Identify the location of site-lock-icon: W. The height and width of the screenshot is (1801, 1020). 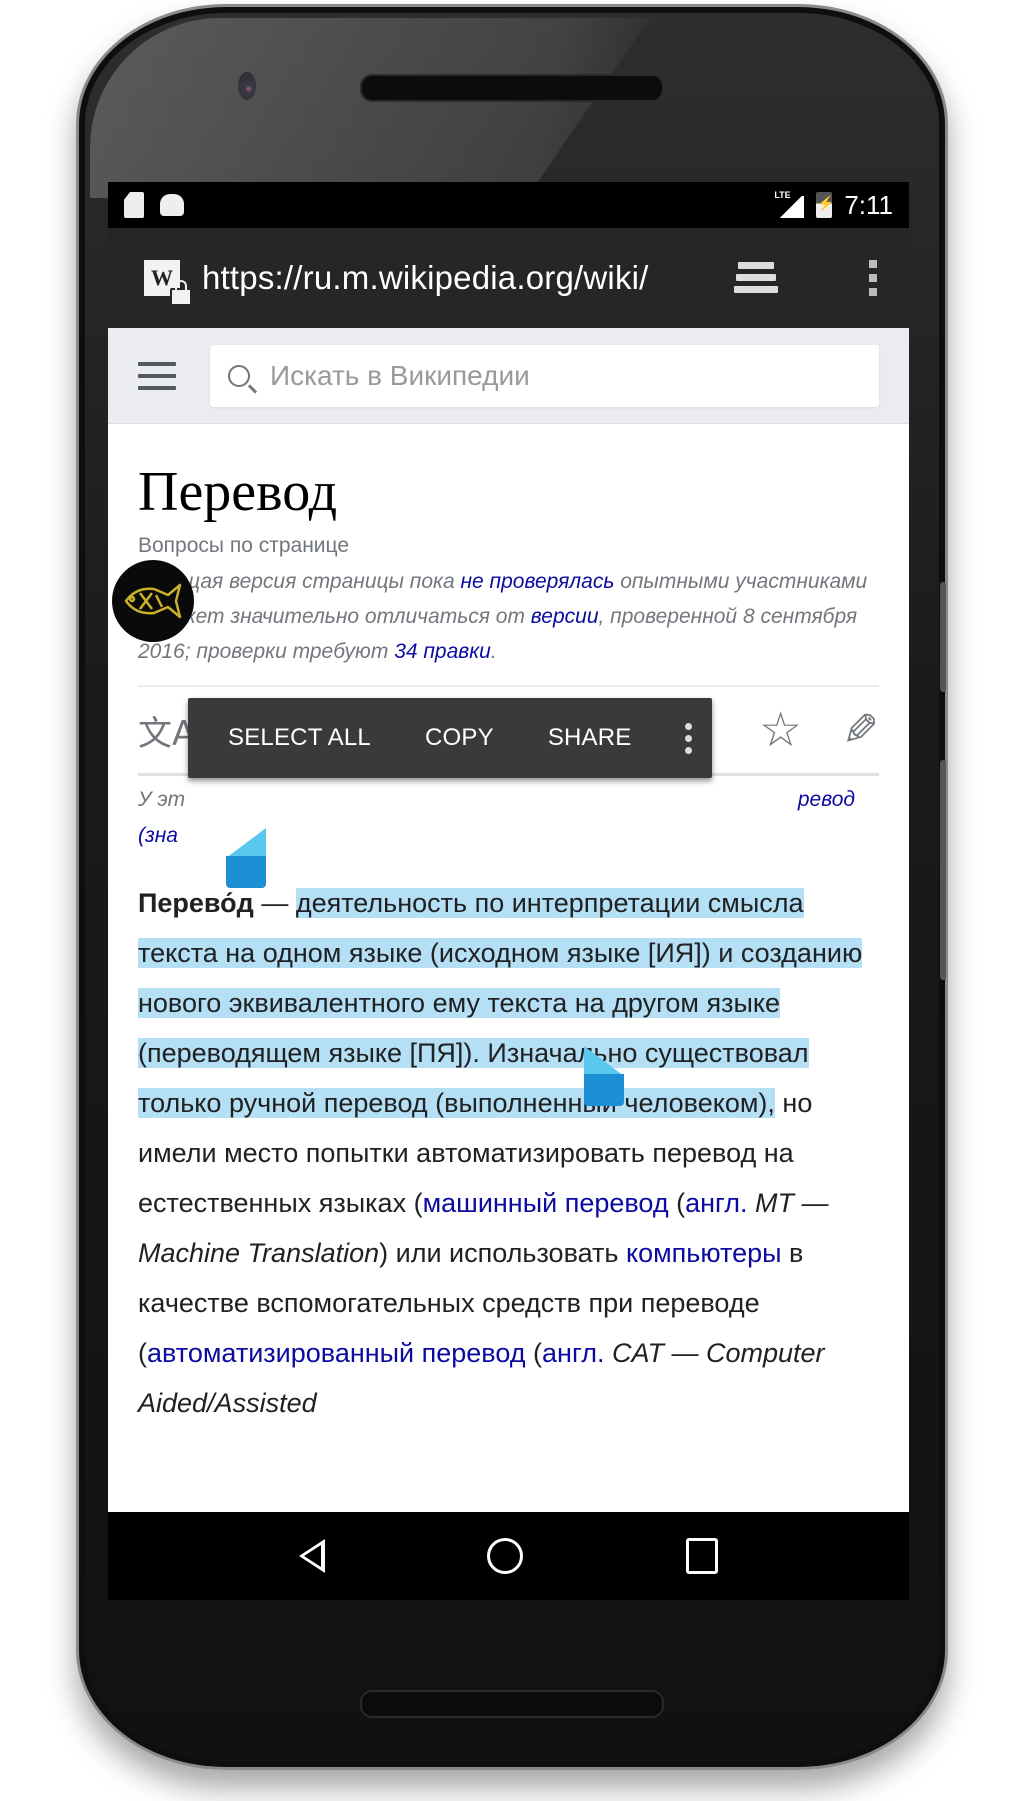
(168, 283).